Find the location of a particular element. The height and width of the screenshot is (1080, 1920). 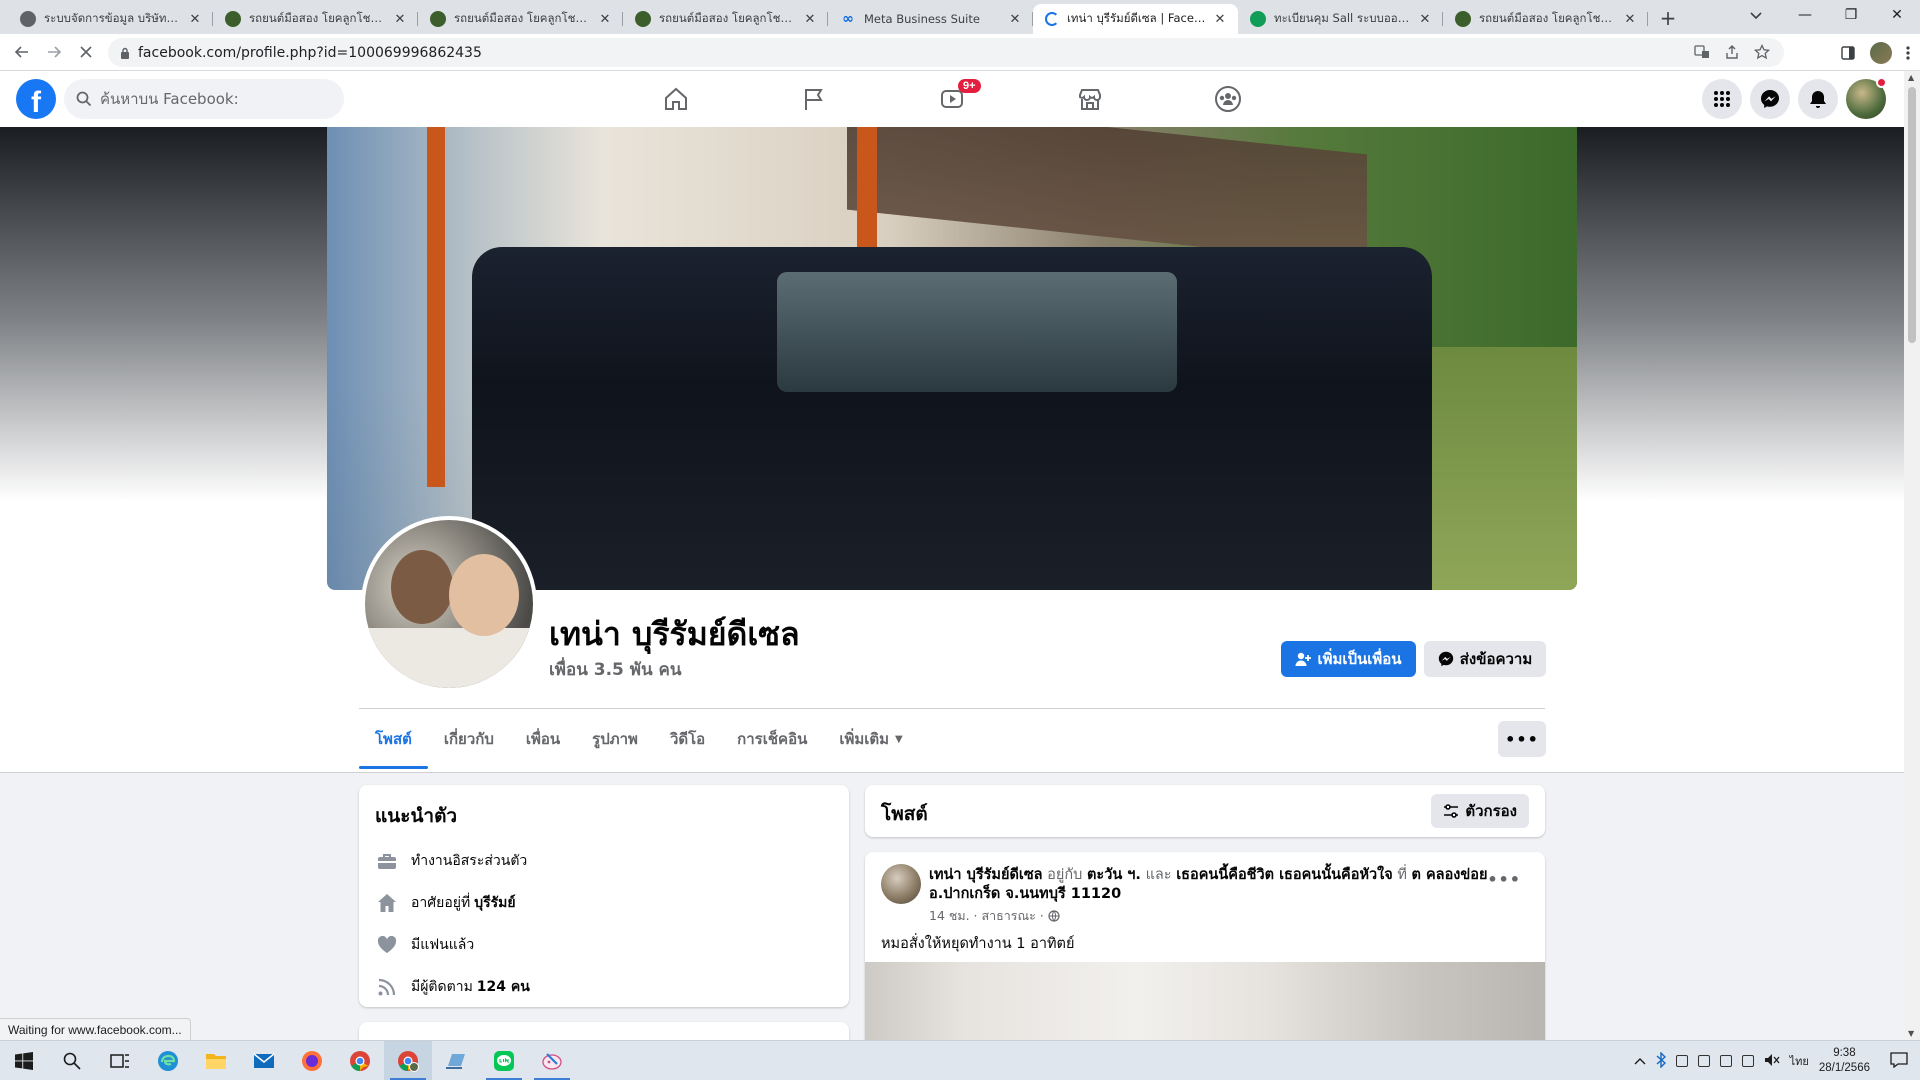

security-shield-icon is located at coordinates (1681, 1061).